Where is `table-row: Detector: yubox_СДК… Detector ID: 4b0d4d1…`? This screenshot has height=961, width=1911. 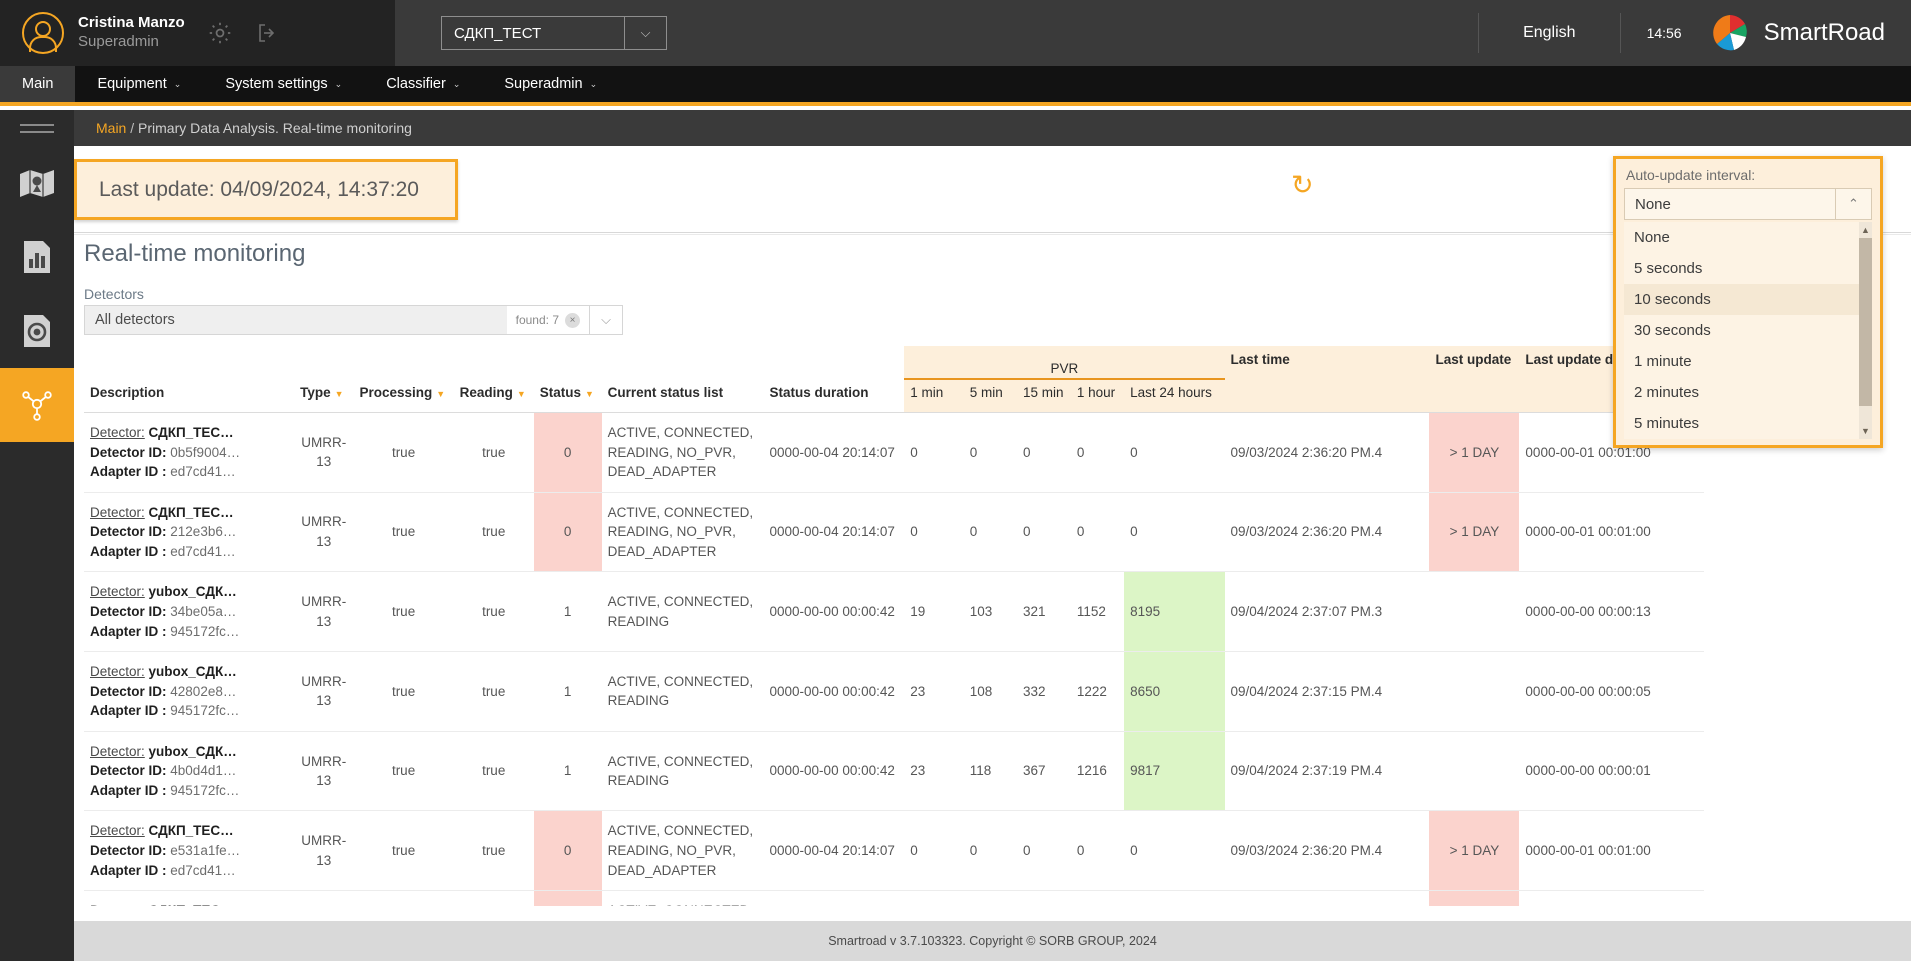
table-row: Detector: yubox_СДК… Detector ID: 4b0d4d1… is located at coordinates (894, 771).